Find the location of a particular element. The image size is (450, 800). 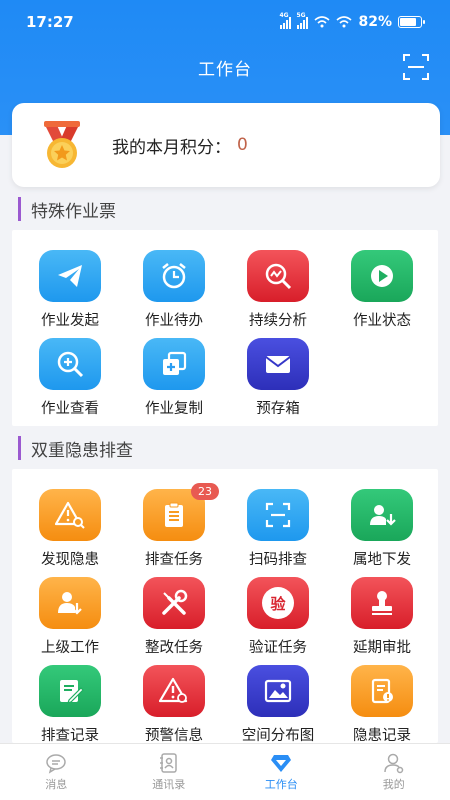

medal-icon is located at coordinates (62, 144).